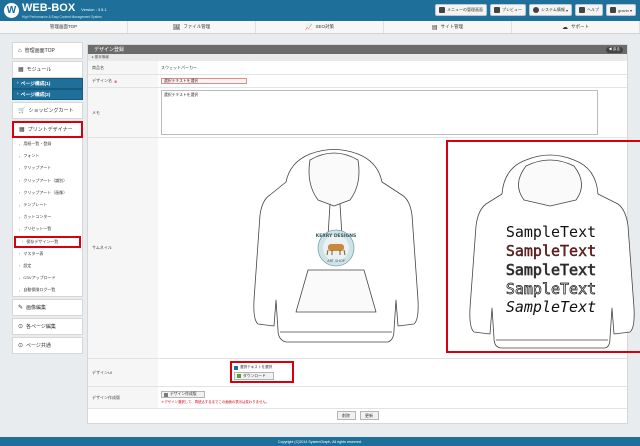 The height and width of the screenshot is (446, 640). I want to click on preview-icon, so click(496, 10).